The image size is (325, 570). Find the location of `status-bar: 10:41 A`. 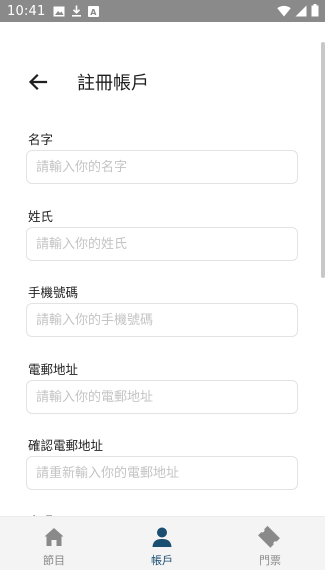

status-bar: 10:41 A is located at coordinates (162, 11).